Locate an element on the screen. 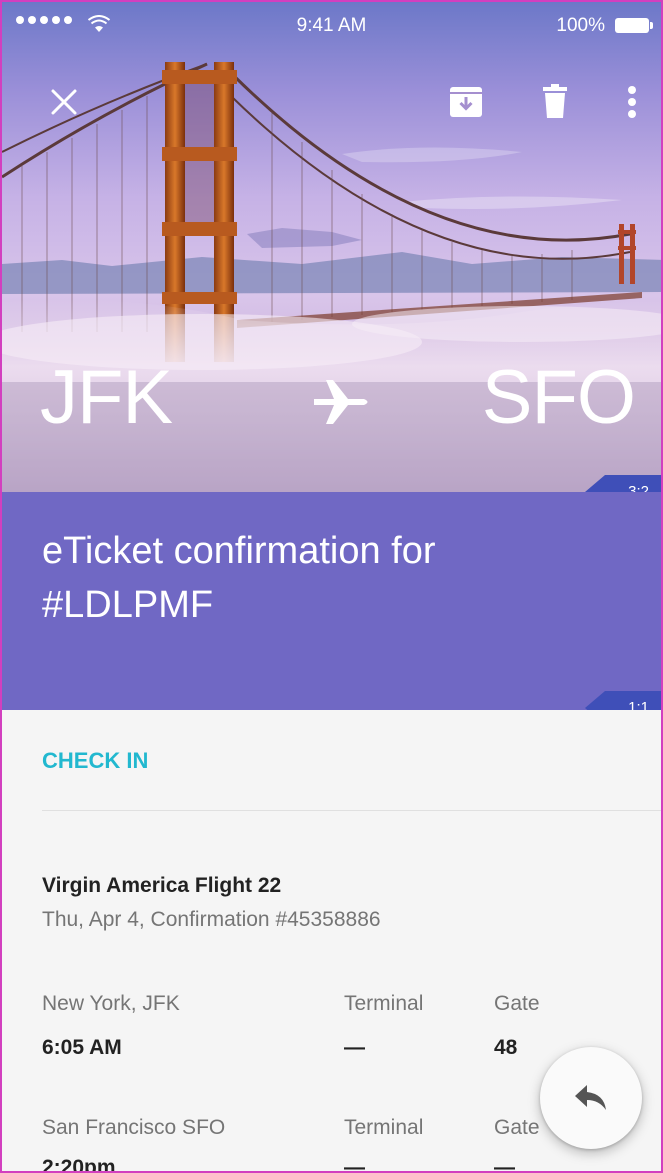 The height and width of the screenshot is (1173, 663). more-options-button is located at coordinates (632, 102).